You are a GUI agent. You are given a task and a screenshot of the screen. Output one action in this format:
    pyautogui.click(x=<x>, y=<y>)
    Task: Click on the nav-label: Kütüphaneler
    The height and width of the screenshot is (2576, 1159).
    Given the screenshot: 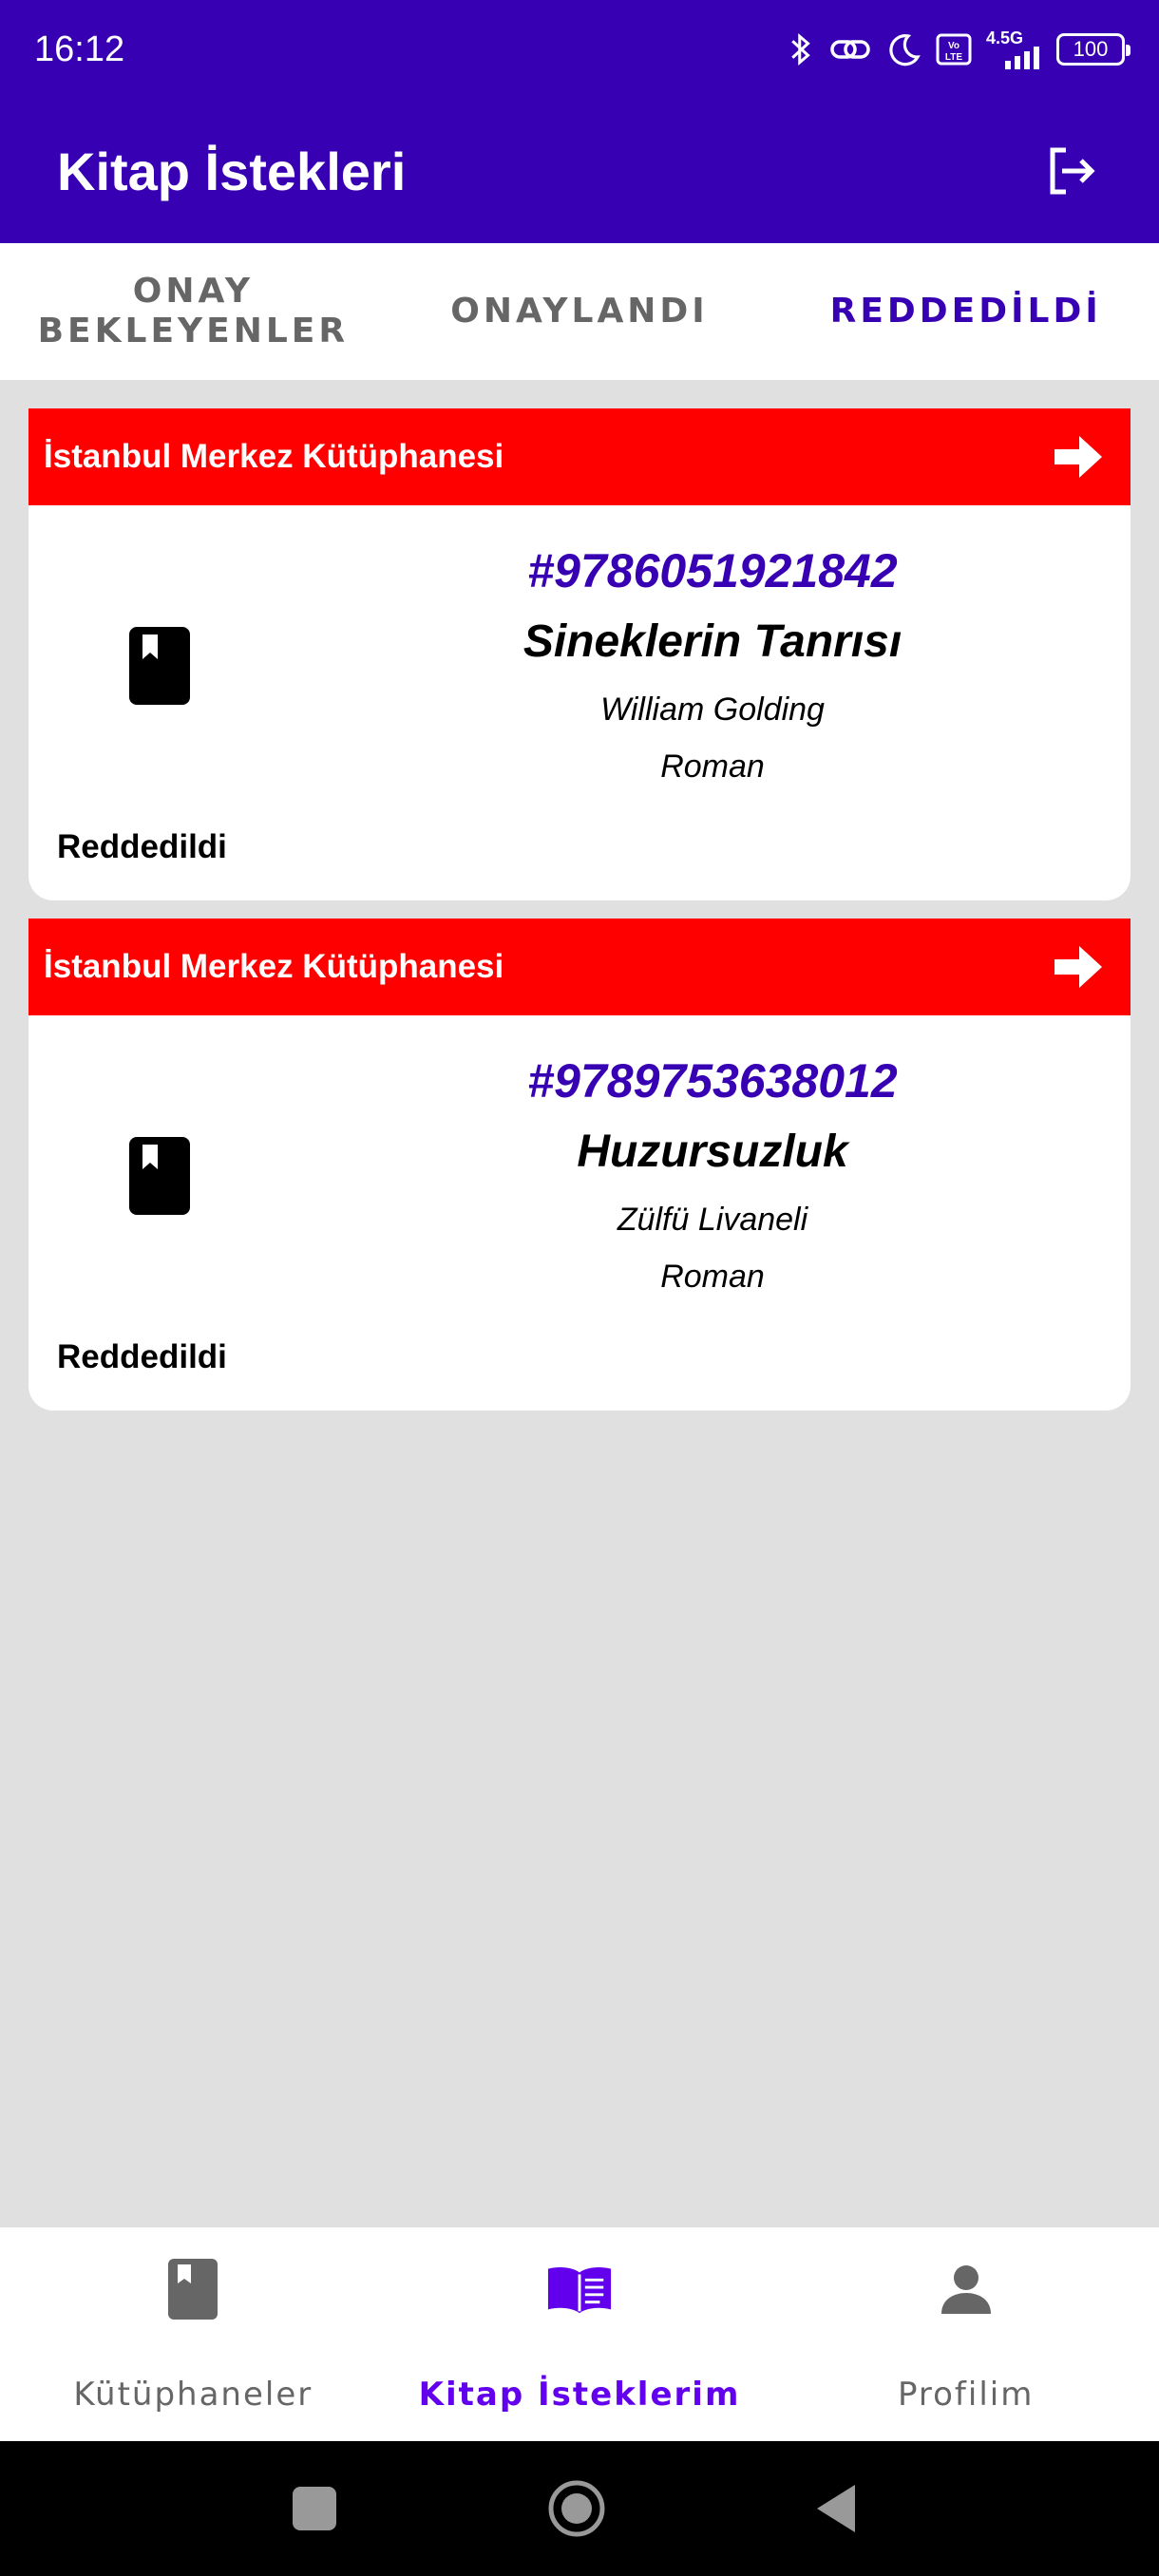 What is the action you would take?
    pyautogui.click(x=193, y=2395)
    